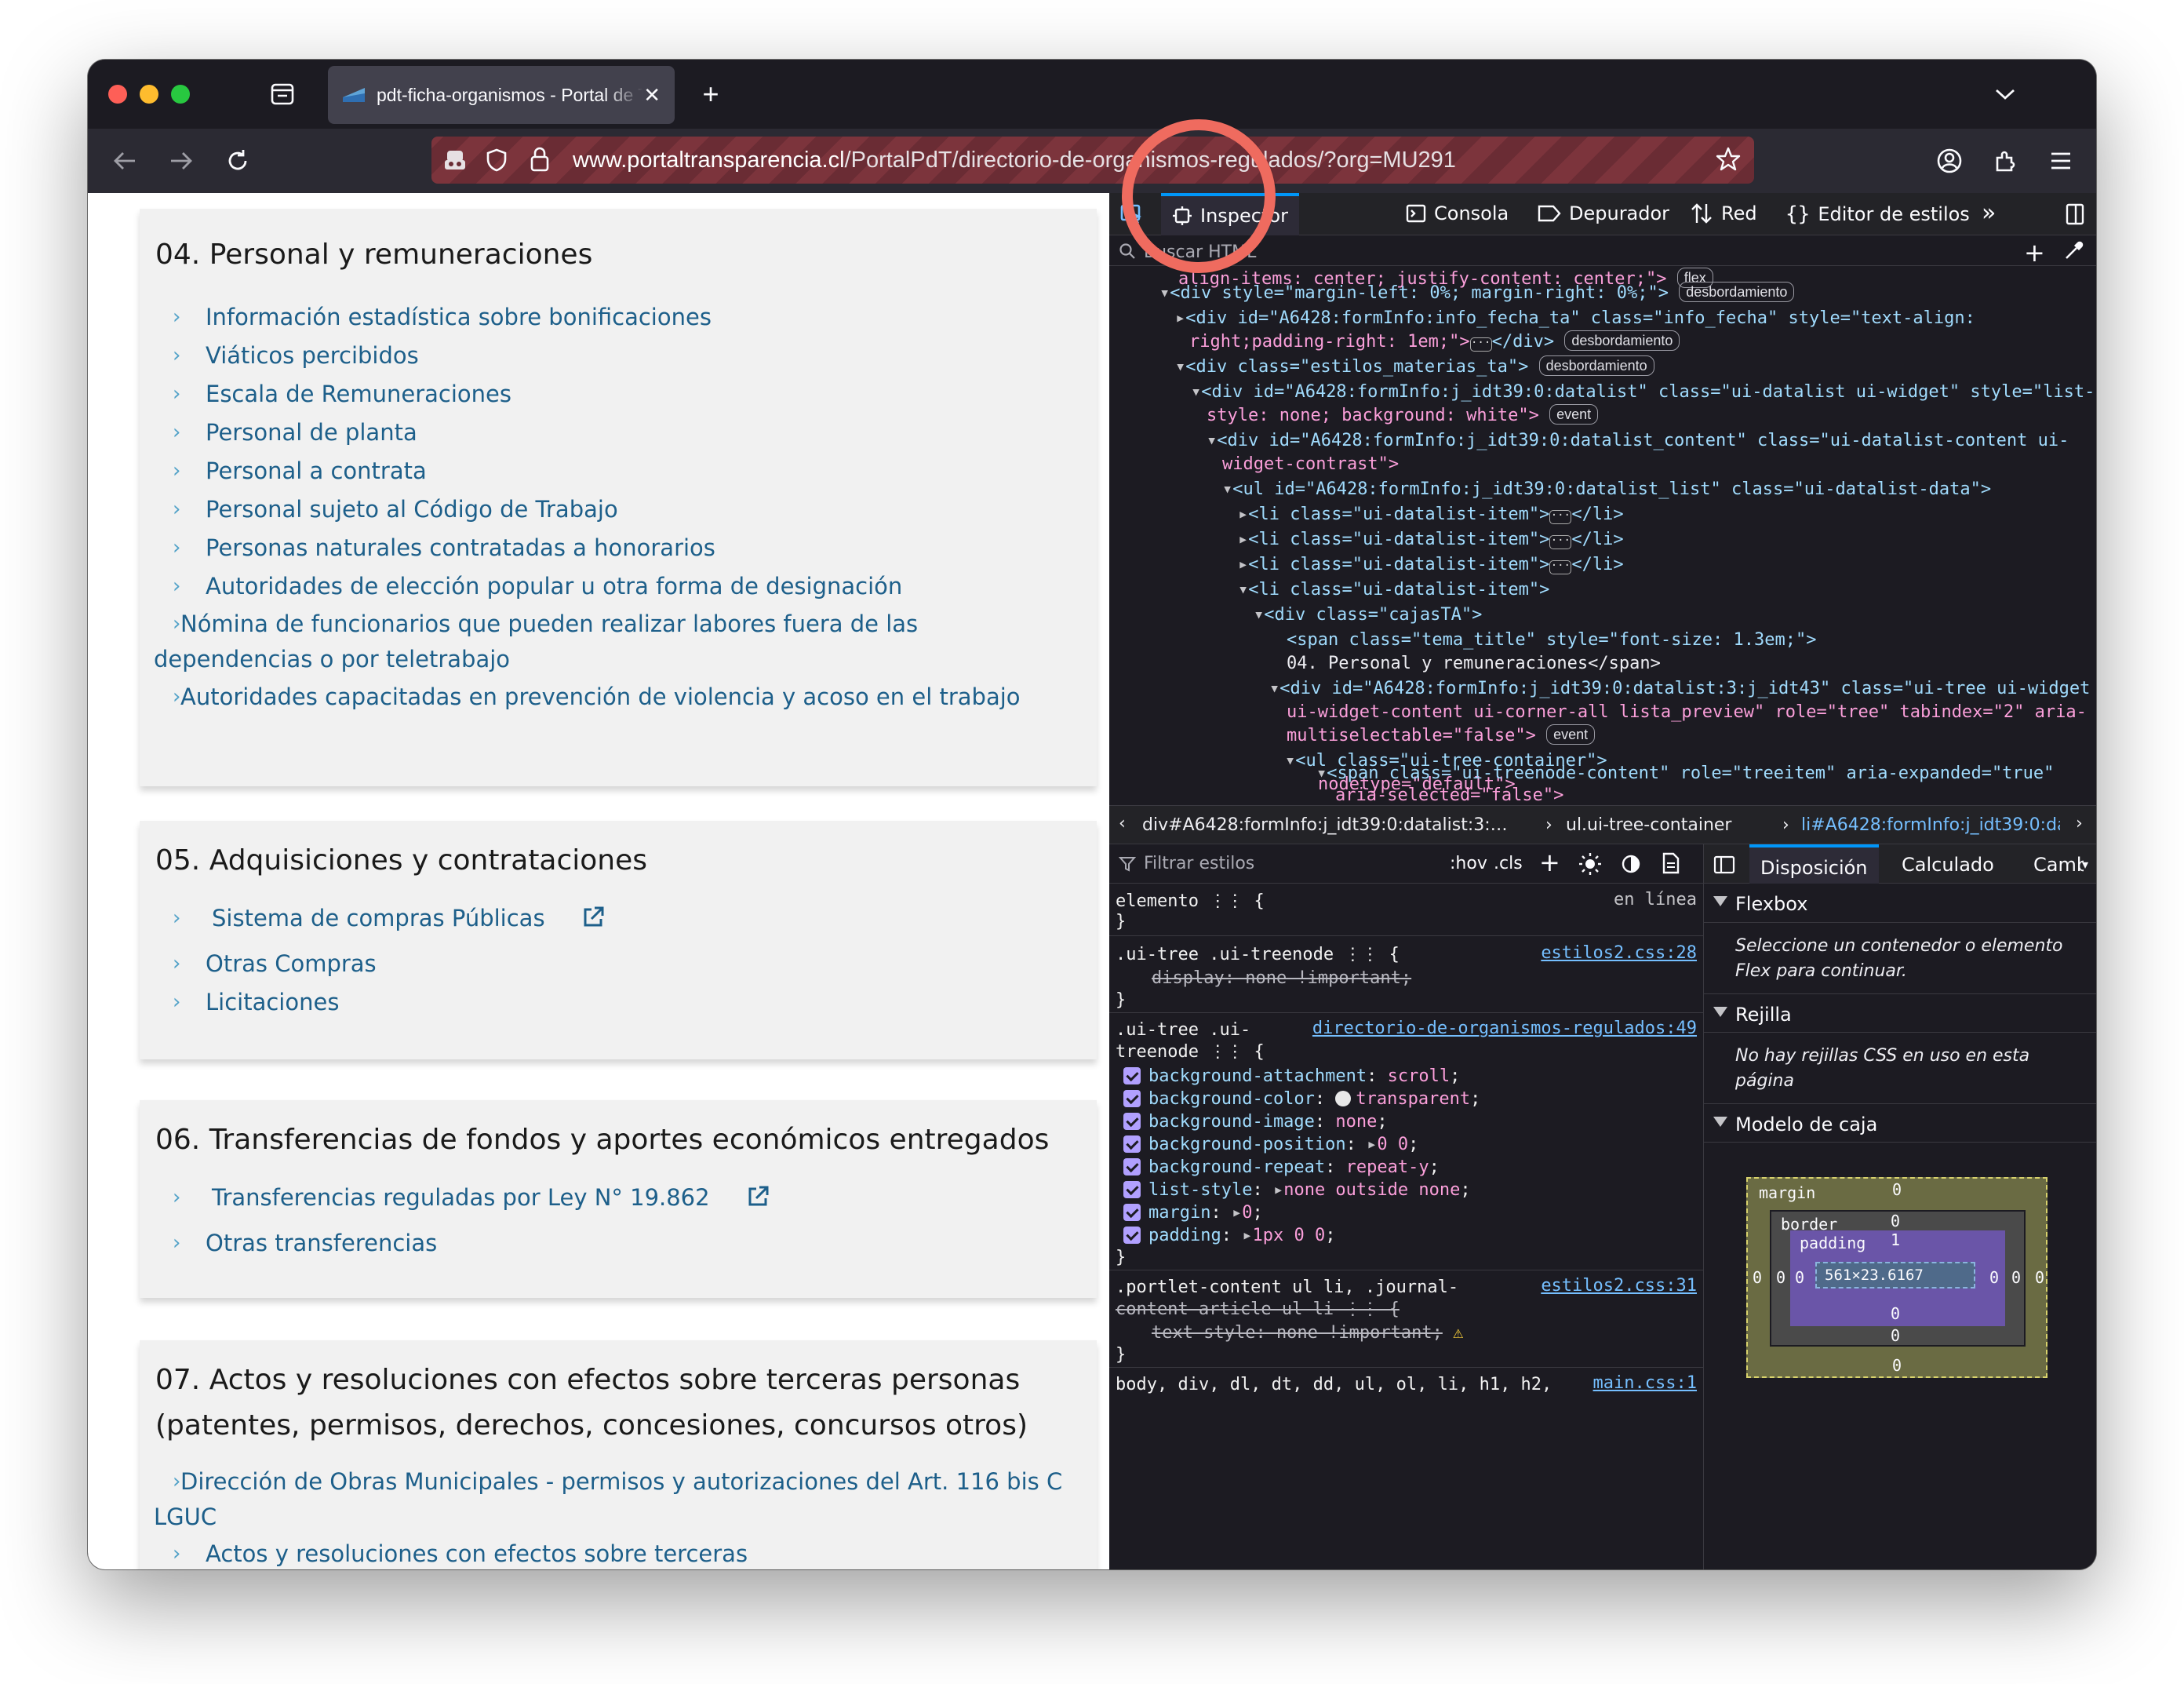 The image size is (2184, 1684). Describe the element at coordinates (1603, 213) in the screenshot. I see `tab-debugger: Depurador` at that location.